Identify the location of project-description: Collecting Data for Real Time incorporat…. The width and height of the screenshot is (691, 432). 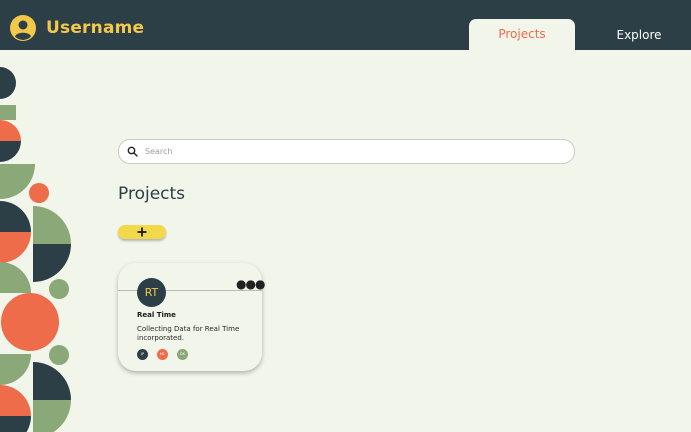
(188, 333).